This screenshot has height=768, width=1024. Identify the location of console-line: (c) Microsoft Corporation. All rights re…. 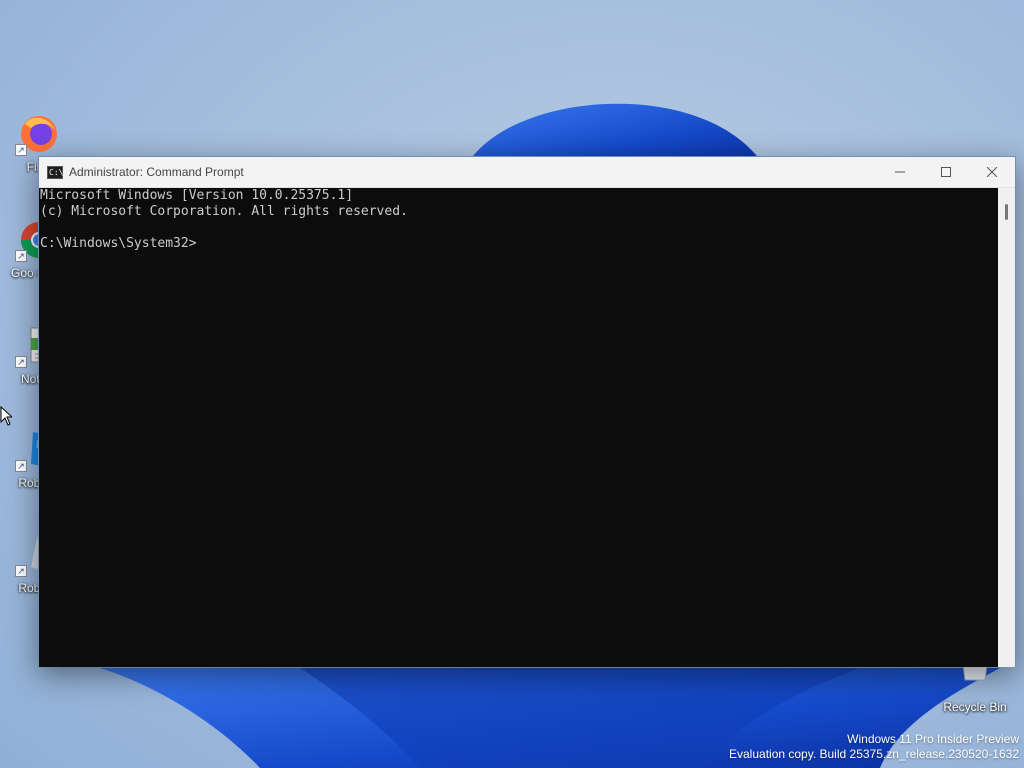
(224, 211).